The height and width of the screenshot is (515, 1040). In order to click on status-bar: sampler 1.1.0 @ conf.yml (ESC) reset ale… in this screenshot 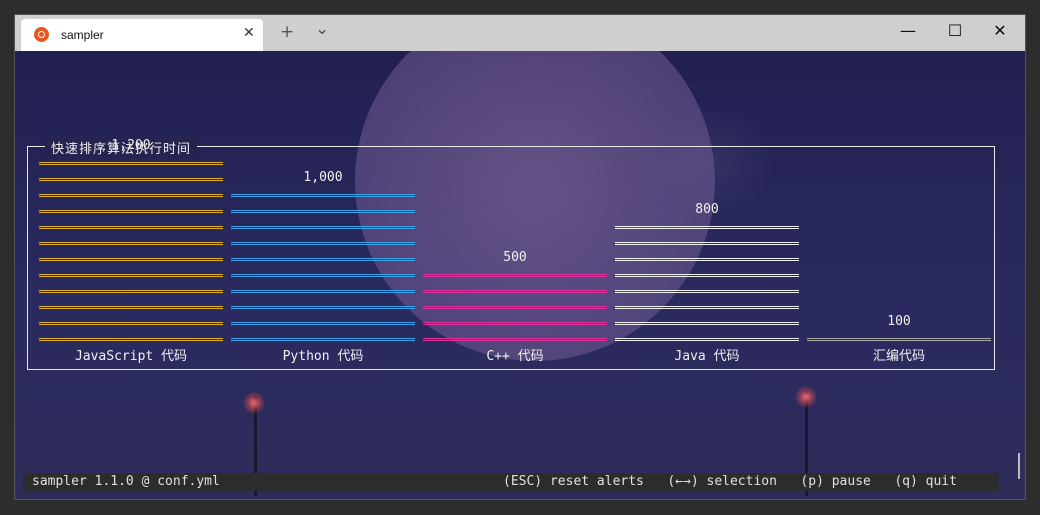, I will do `click(511, 482)`.